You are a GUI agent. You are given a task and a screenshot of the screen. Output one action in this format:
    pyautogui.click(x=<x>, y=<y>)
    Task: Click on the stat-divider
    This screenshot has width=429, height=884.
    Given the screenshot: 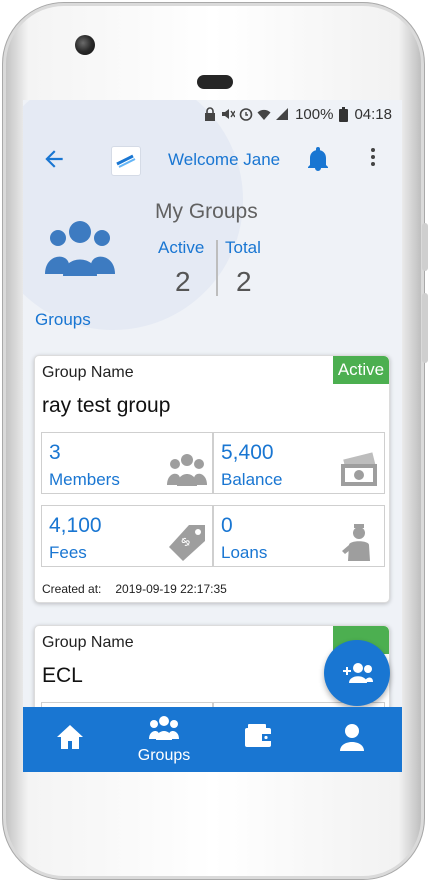 What is the action you would take?
    pyautogui.click(x=217, y=268)
    